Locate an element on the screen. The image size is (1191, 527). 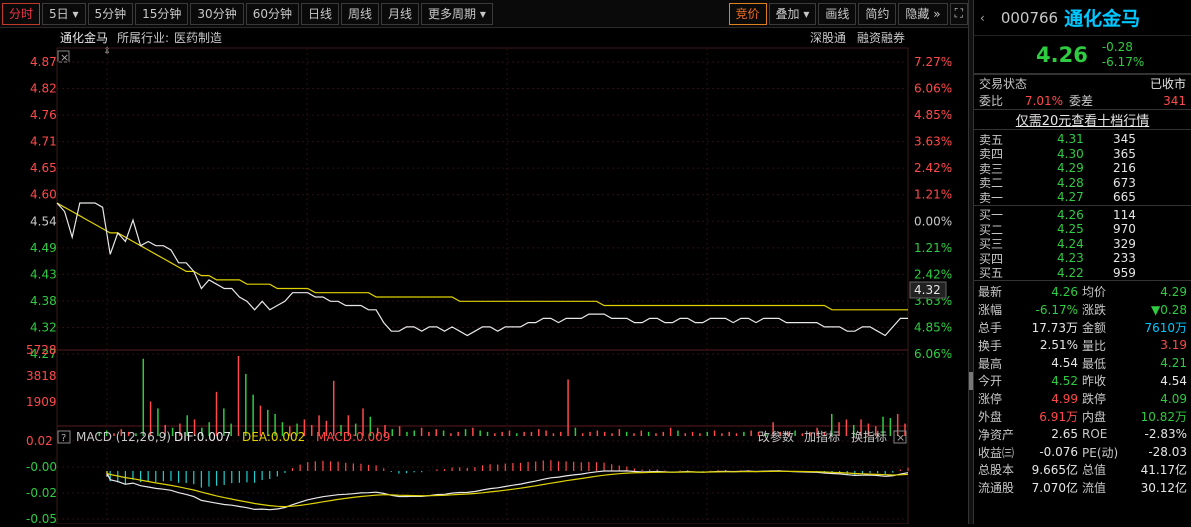
last-price: 4.26 is located at coordinates (1062, 54).